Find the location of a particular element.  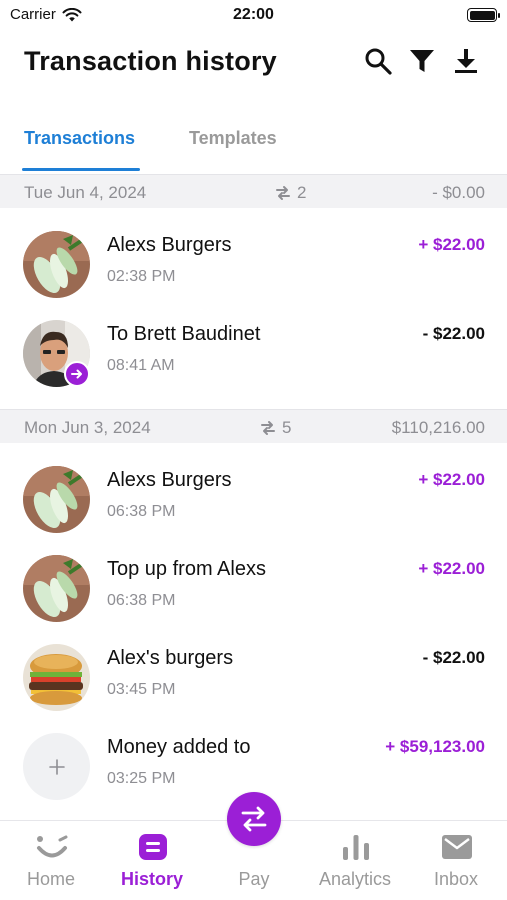

nav-analytics: Analytics is located at coordinates (355, 860).